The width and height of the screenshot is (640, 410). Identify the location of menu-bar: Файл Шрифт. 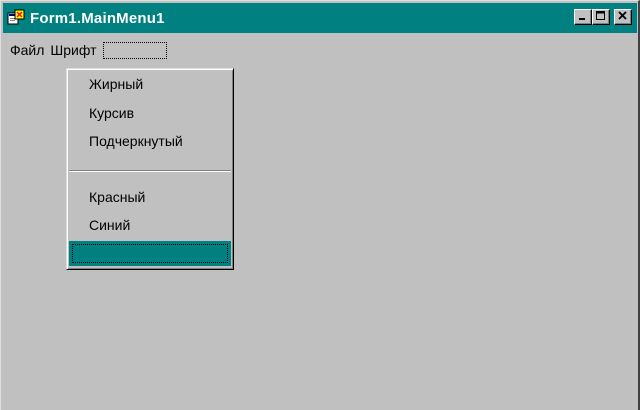
(87, 50).